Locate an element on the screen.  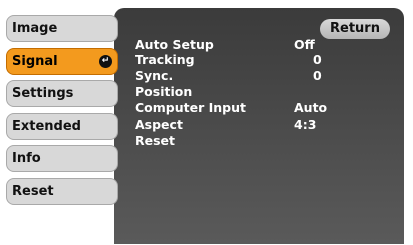
menu-item-auto-setup: Auto Setup is located at coordinates (174, 45).